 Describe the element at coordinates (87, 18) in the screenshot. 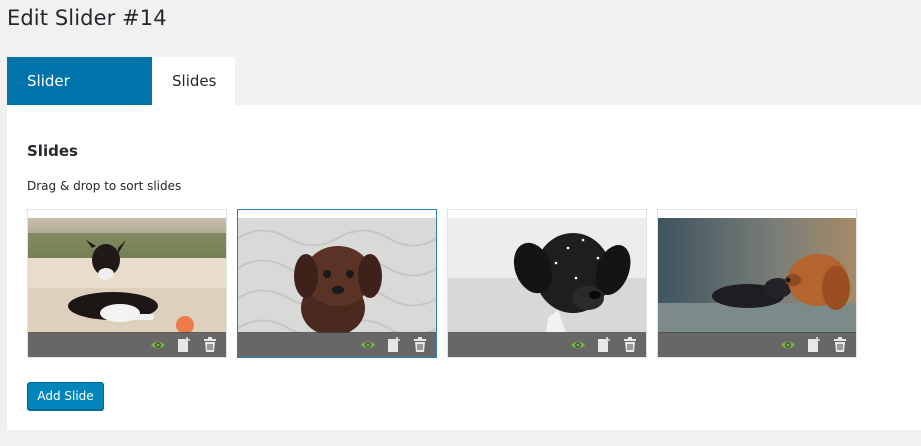

I see `page-title: Edit Slider #14` at that location.